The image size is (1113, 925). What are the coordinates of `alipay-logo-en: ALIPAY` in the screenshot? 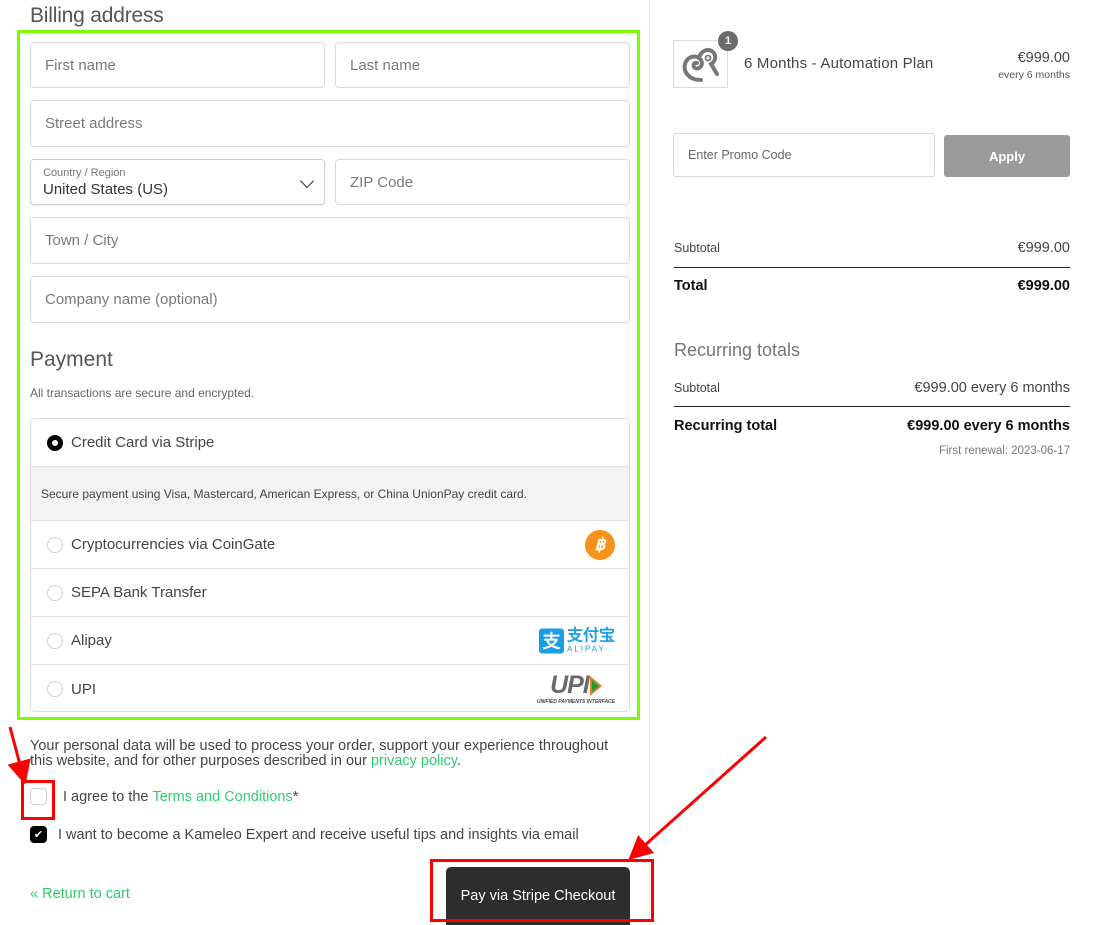 It's located at (586, 648).